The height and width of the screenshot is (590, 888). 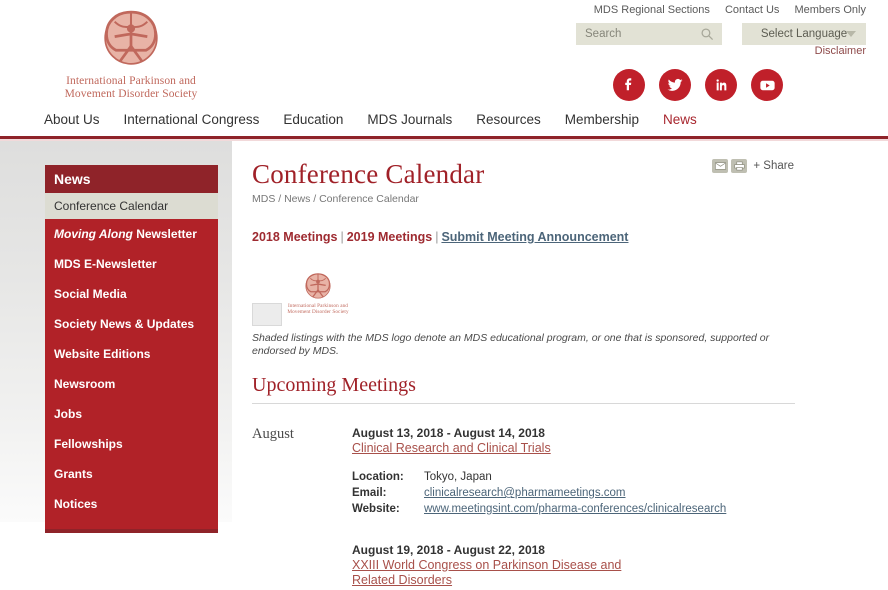 I want to click on sidebar-item-notices: Notices, so click(x=131, y=504).